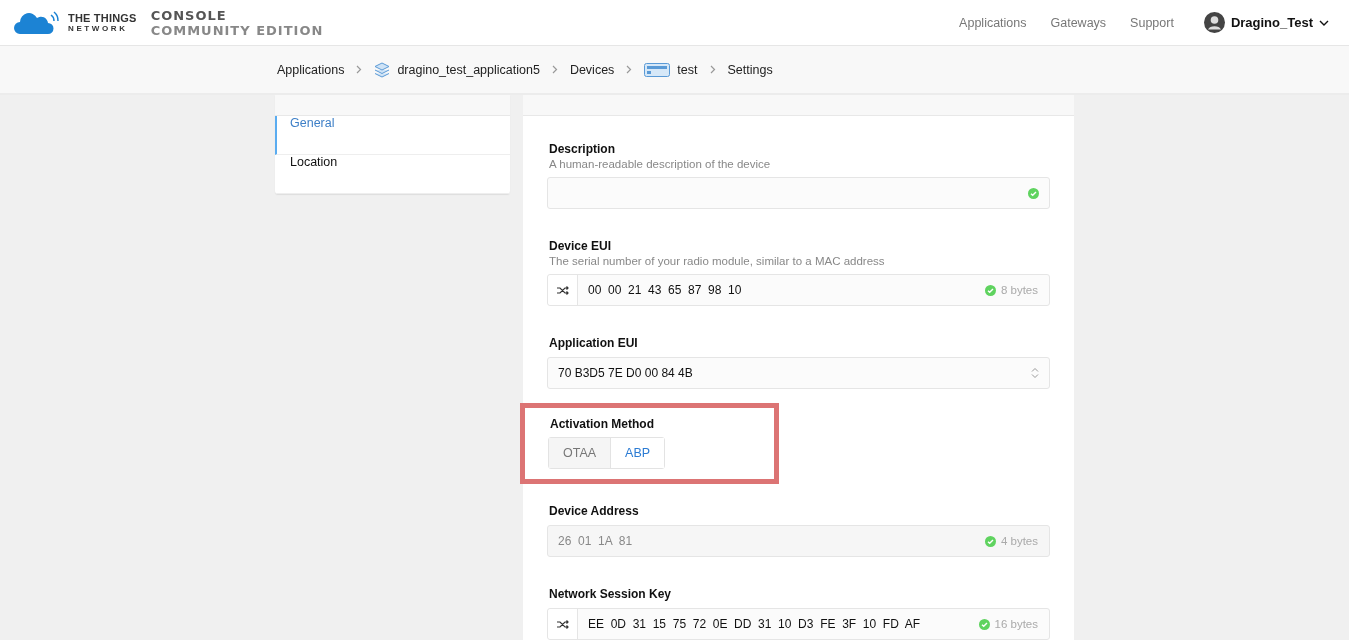  Describe the element at coordinates (594, 343) in the screenshot. I see `field-label: Application EUI` at that location.